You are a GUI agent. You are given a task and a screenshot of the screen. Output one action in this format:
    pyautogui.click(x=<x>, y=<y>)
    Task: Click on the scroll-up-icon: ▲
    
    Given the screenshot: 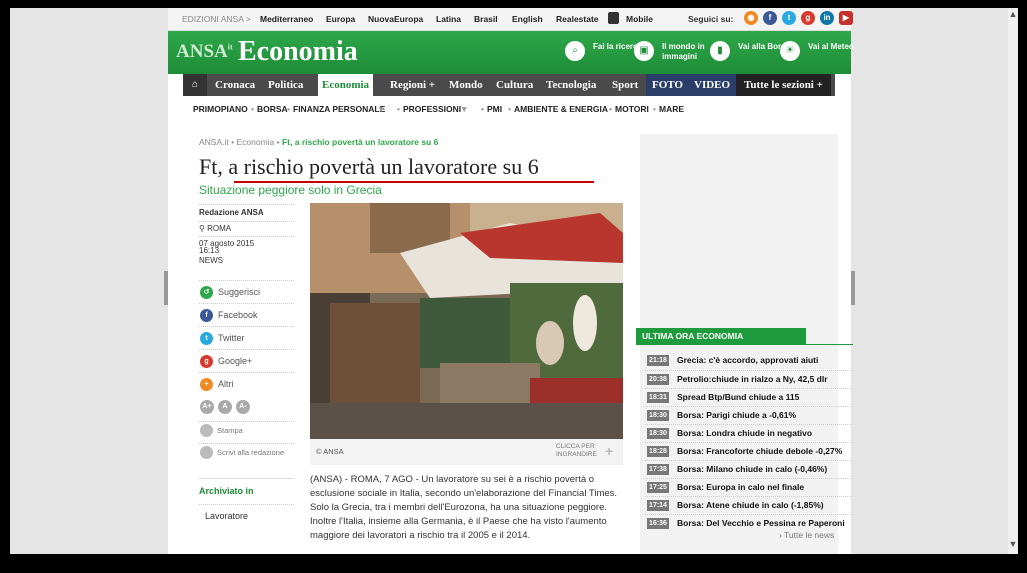 What is the action you would take?
    pyautogui.click(x=1013, y=14)
    